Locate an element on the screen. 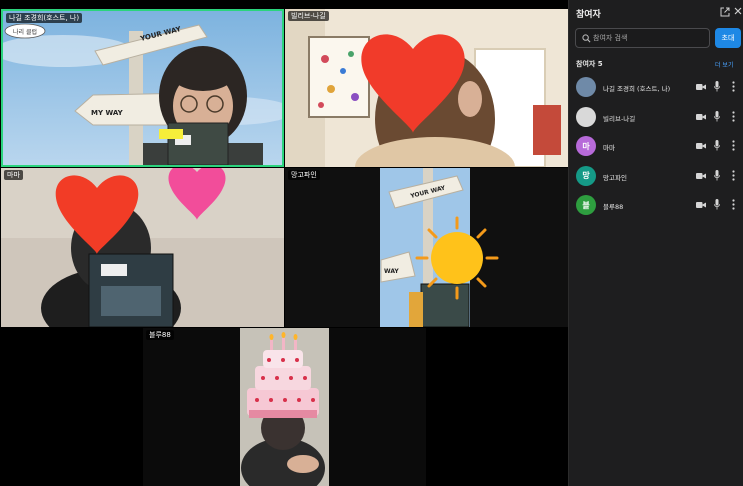  participant-row: 나길 조경희 (호스트, 나) is located at coordinates (656, 87).